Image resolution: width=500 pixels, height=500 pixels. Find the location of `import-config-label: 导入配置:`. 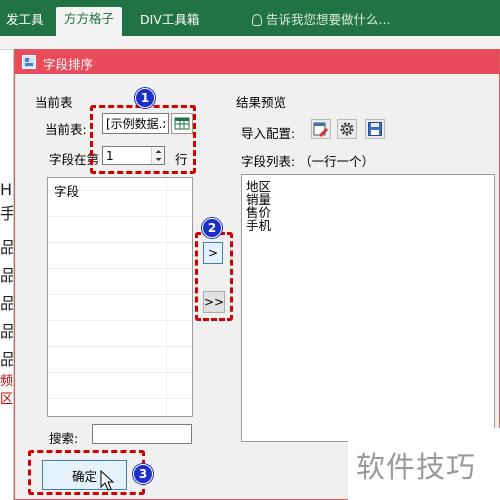

import-config-label: 导入配置: is located at coordinates (268, 133).